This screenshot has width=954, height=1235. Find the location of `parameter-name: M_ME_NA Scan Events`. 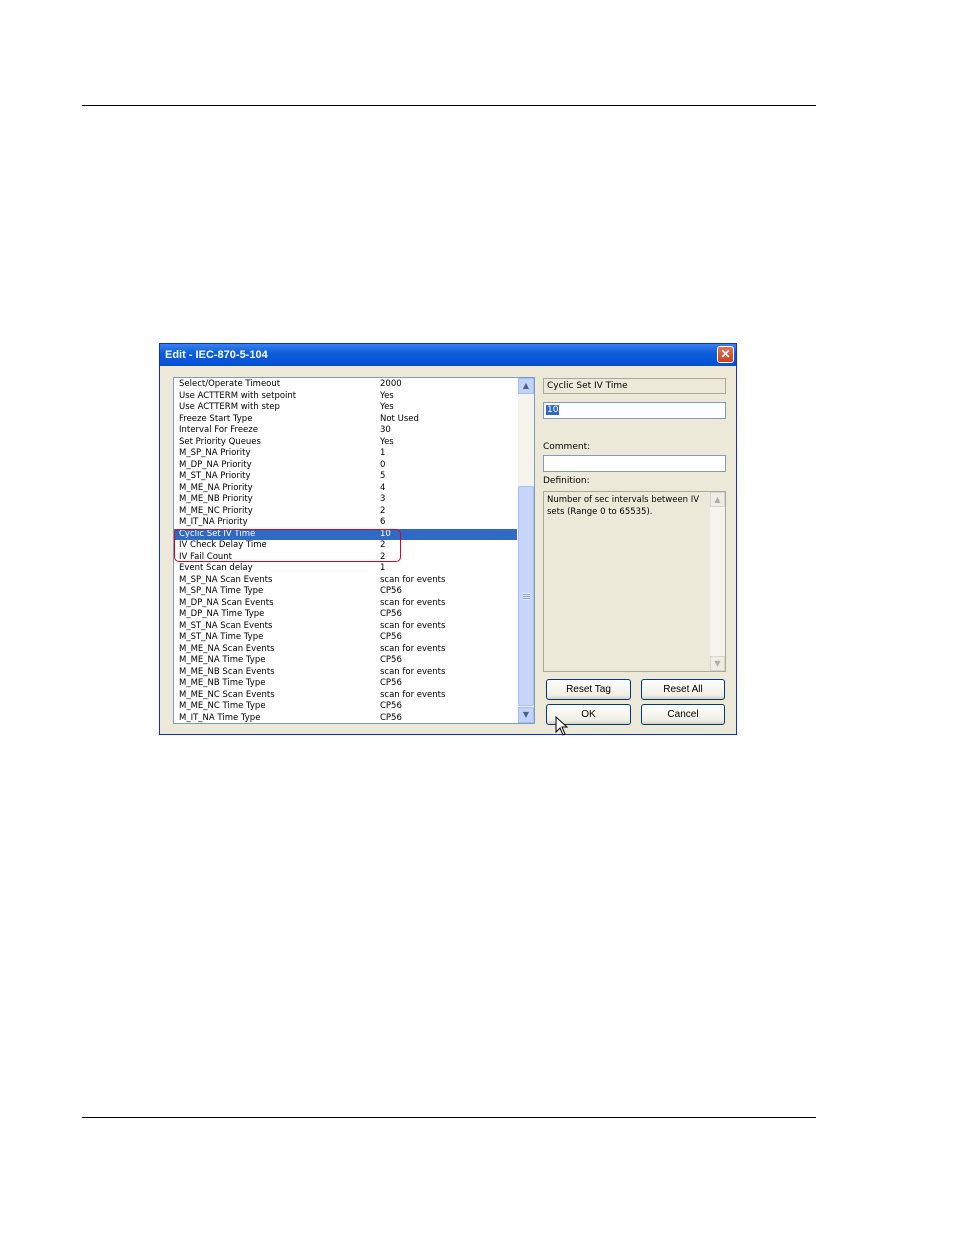

parameter-name: M_ME_NA Scan Events is located at coordinates (227, 648).